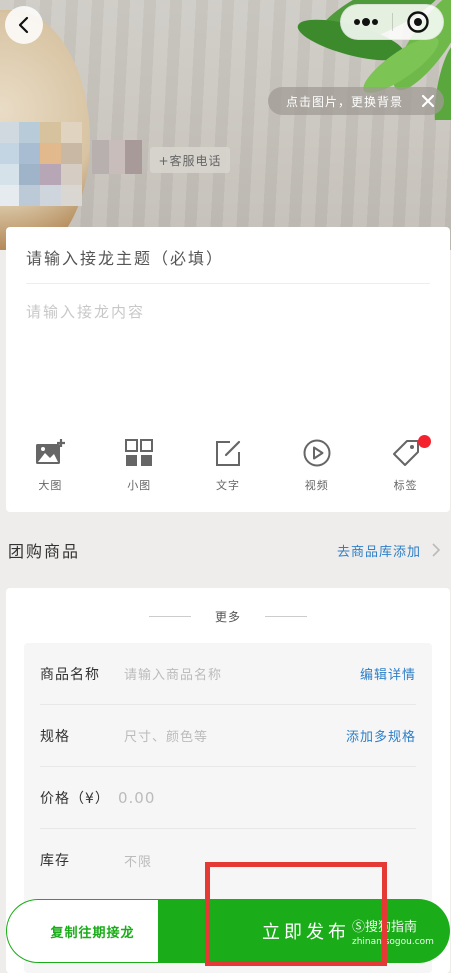 The width and height of the screenshot is (451, 973). What do you see at coordinates (117, 157) in the screenshot?
I see `user-name-blurred` at bounding box center [117, 157].